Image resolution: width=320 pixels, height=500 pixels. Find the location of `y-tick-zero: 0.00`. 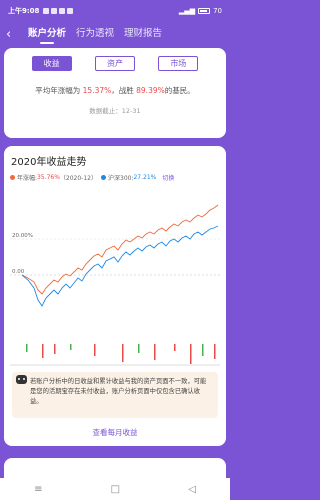

y-tick-zero: 0.00 is located at coordinates (18, 272).